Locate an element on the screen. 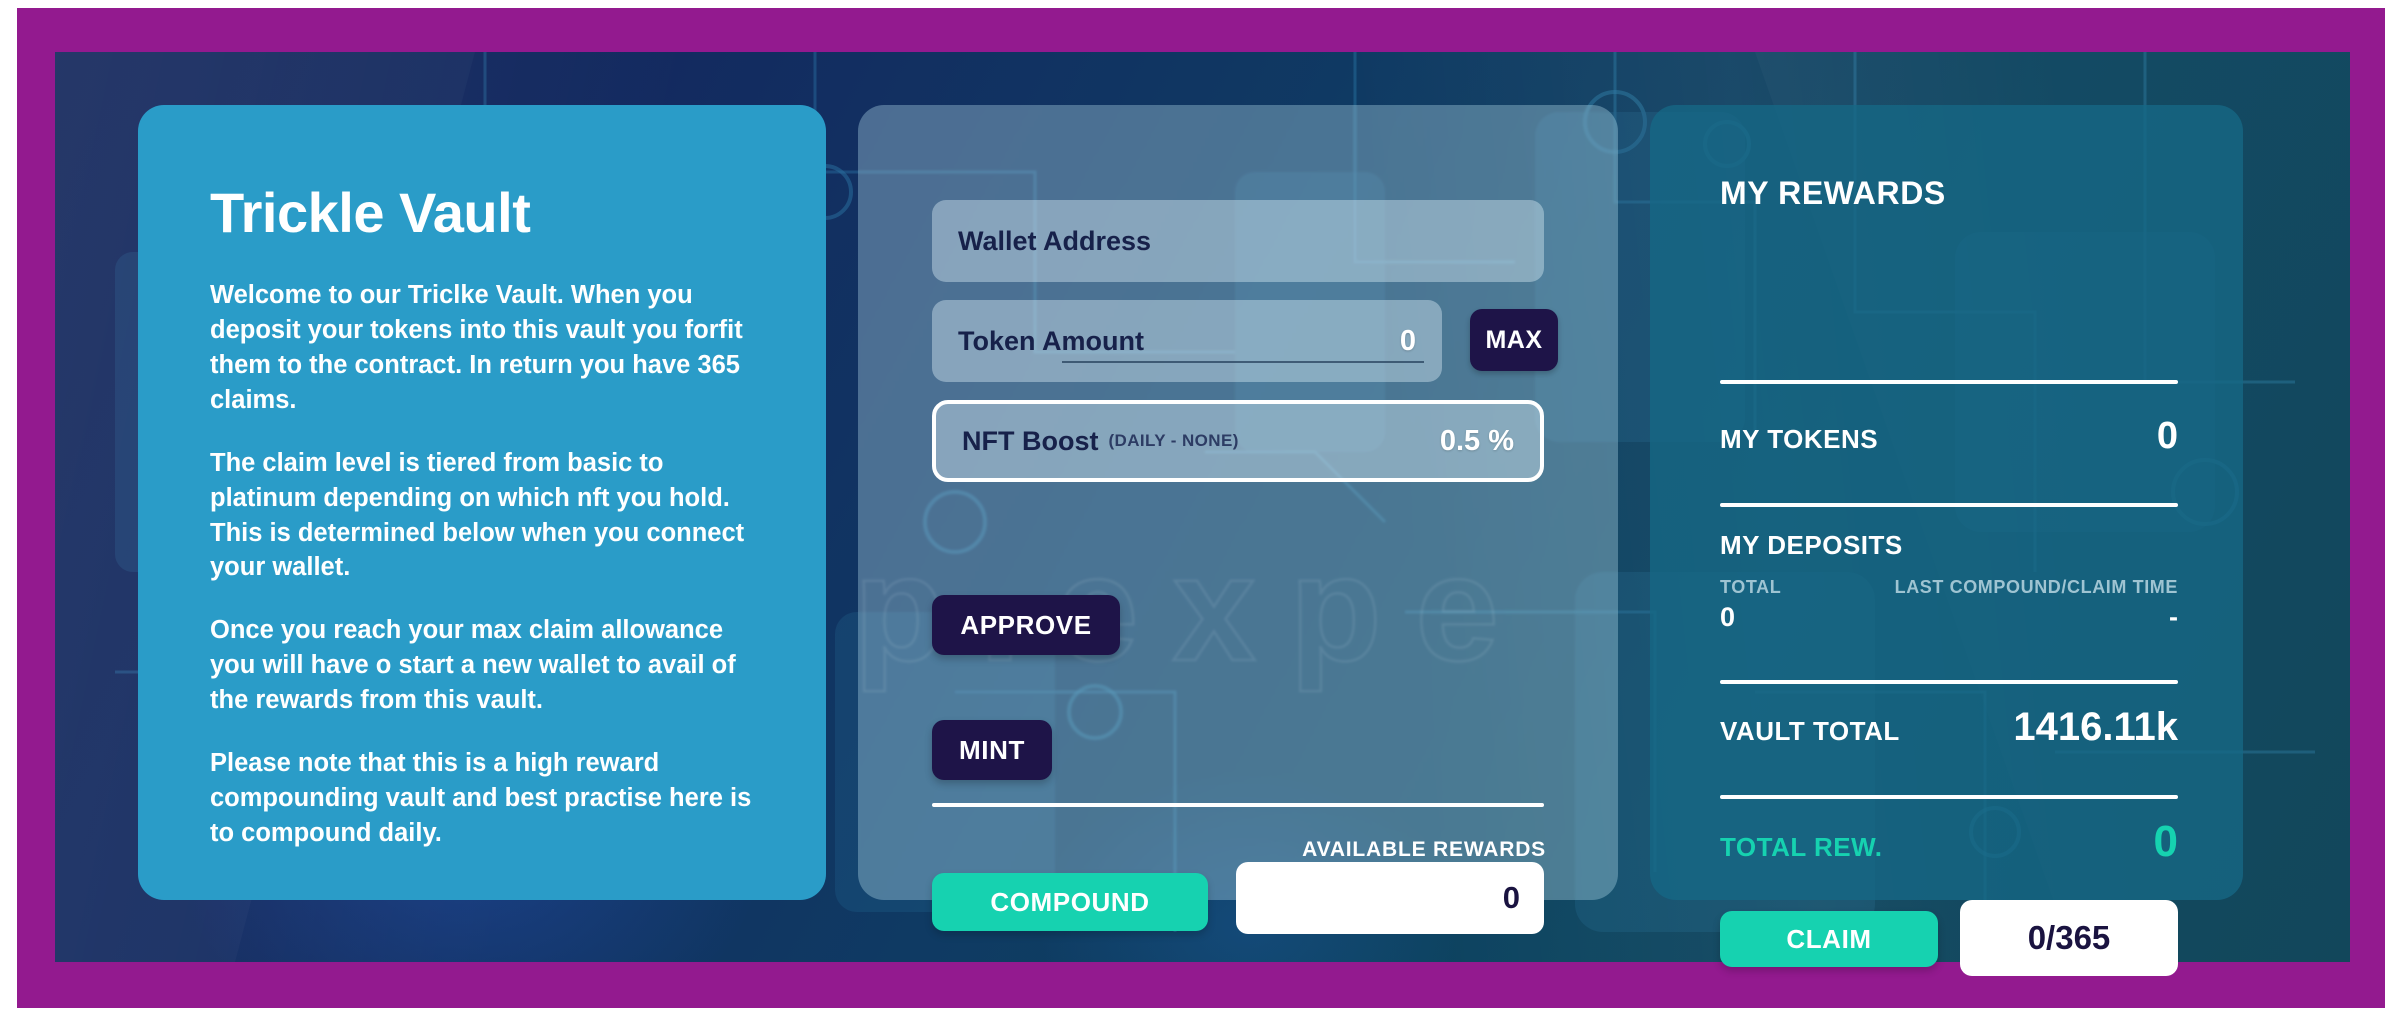 The image size is (2400, 1016). my-deposits-sublabels: TOTAL LAST COMPOUND/CLAIM TIME is located at coordinates (1949, 587).